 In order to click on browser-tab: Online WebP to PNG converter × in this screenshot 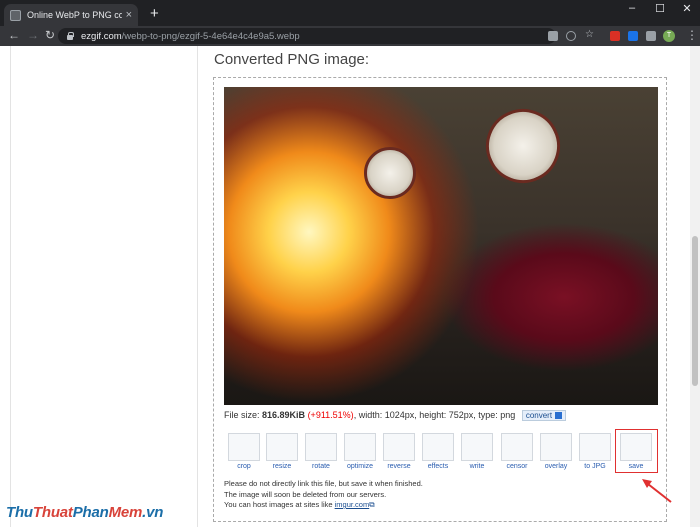, I will do `click(71, 15)`.